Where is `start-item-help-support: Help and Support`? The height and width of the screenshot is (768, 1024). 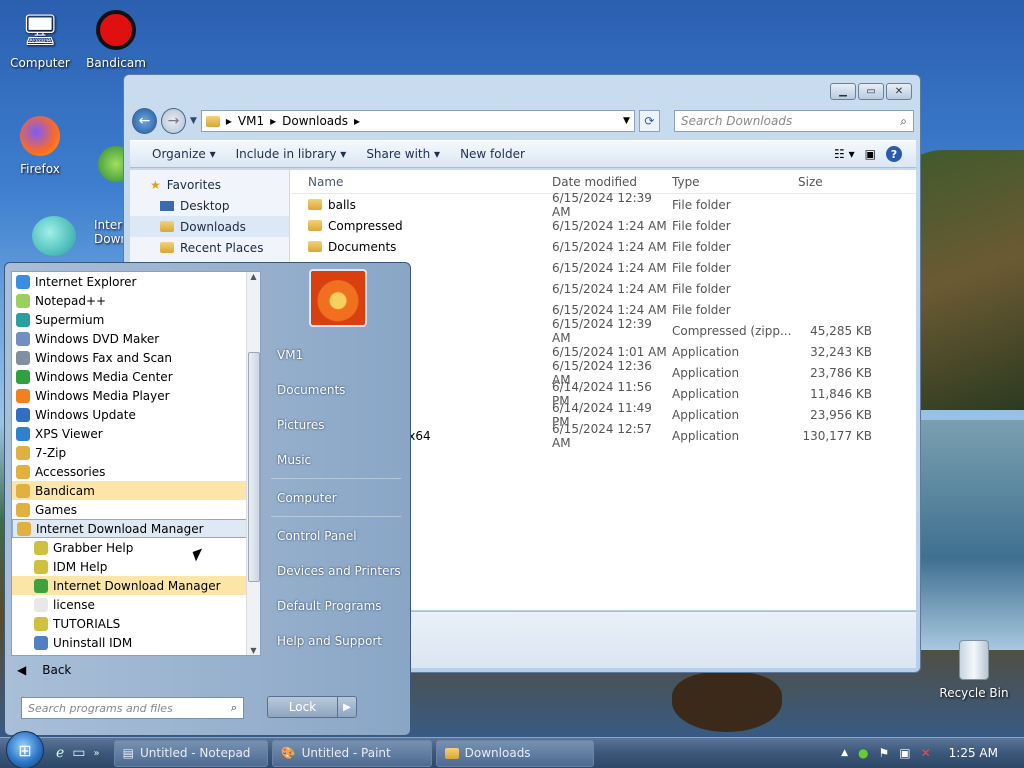
start-item-help-support: Help and Support is located at coordinates (336, 640).